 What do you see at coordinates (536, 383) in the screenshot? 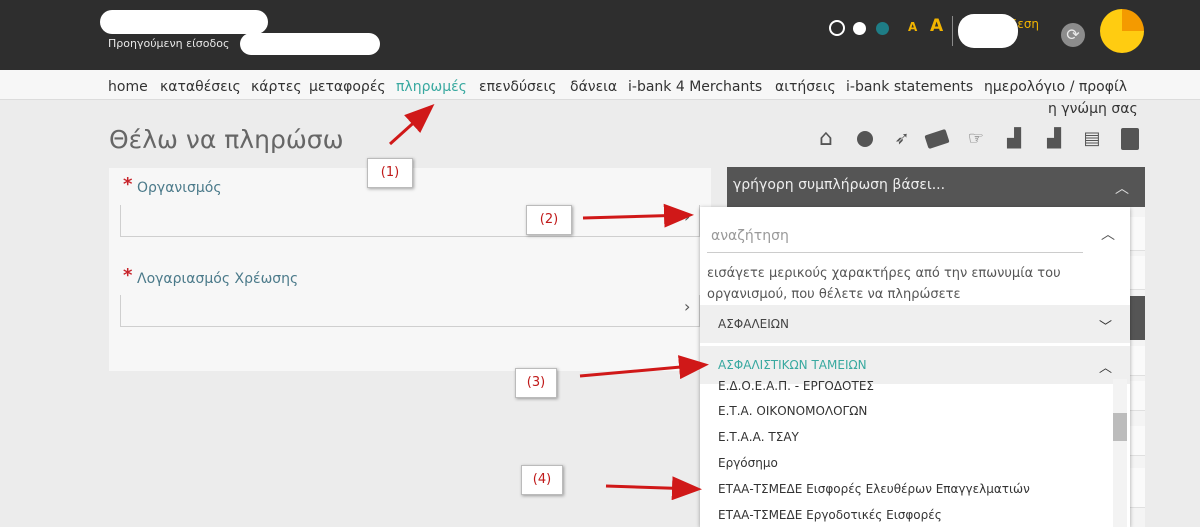
I see `annotation-callout-3: (3)` at bounding box center [536, 383].